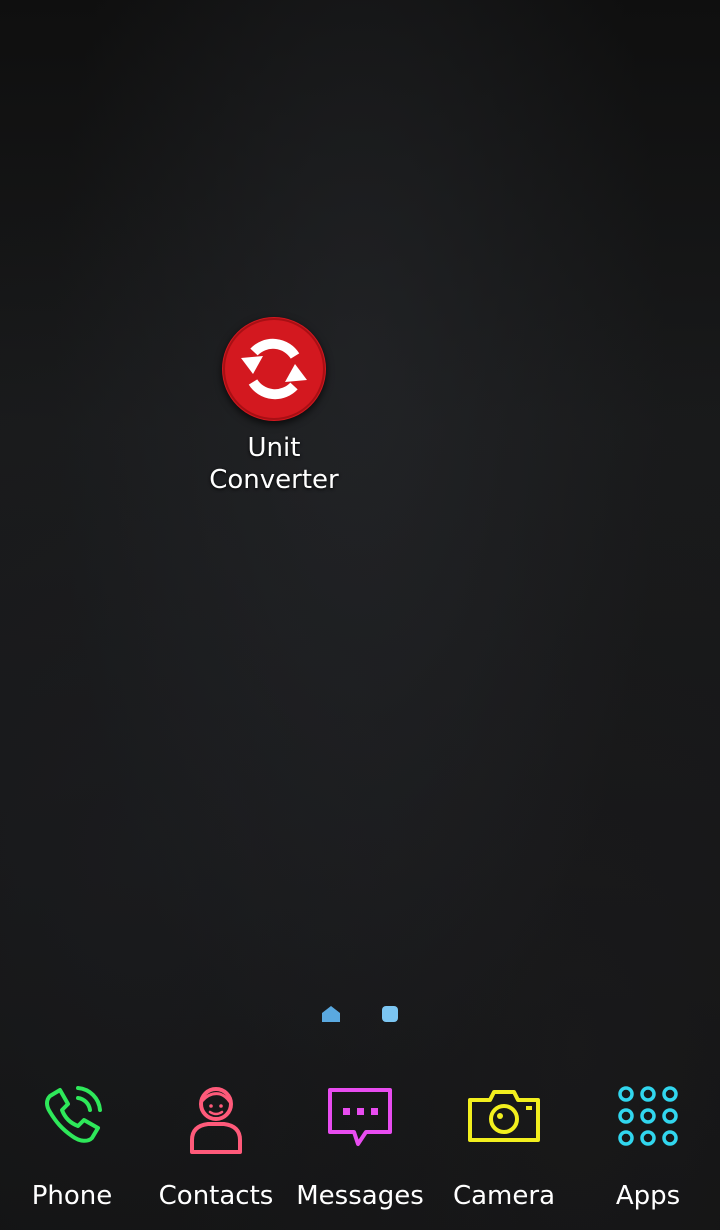 The image size is (720, 1230). I want to click on app-label-line1: Unit, so click(274, 448).